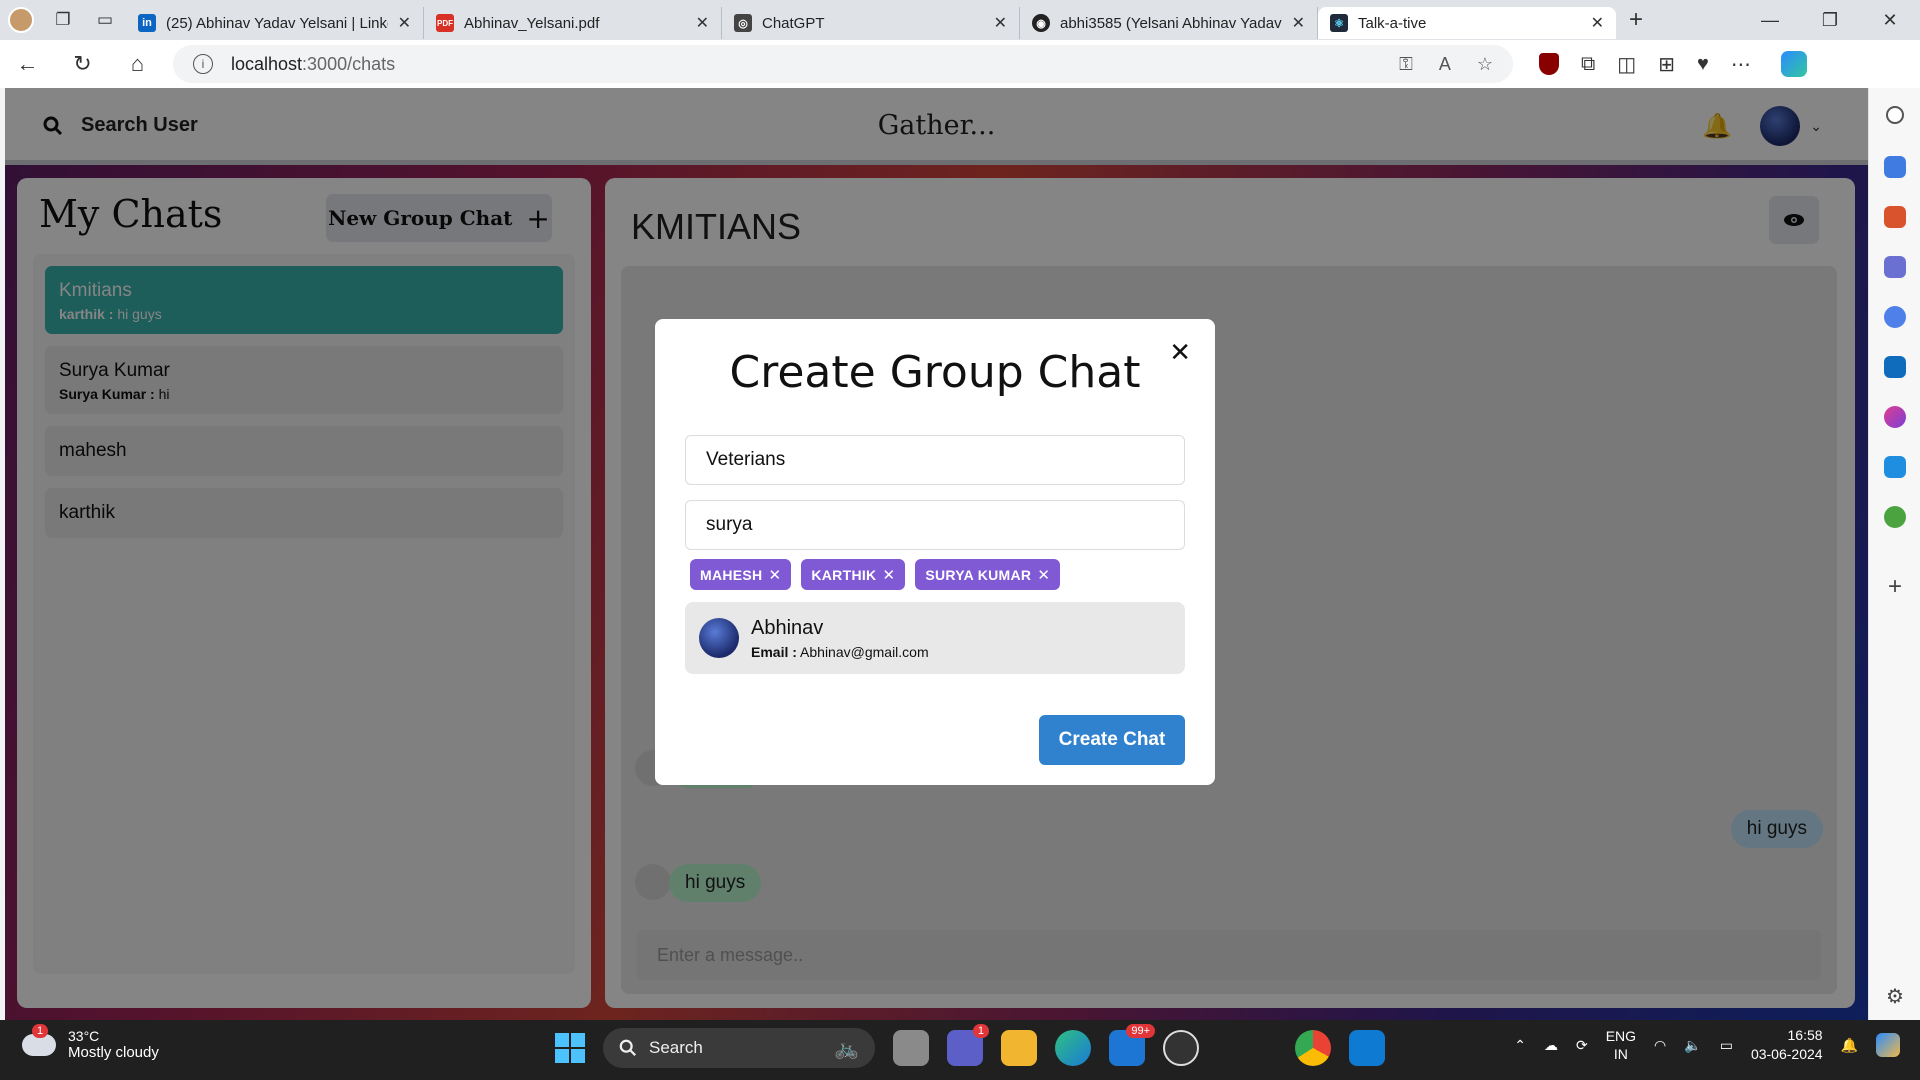 The height and width of the screenshot is (1080, 1920). I want to click on wifi-icon: ◠, so click(1660, 1045).